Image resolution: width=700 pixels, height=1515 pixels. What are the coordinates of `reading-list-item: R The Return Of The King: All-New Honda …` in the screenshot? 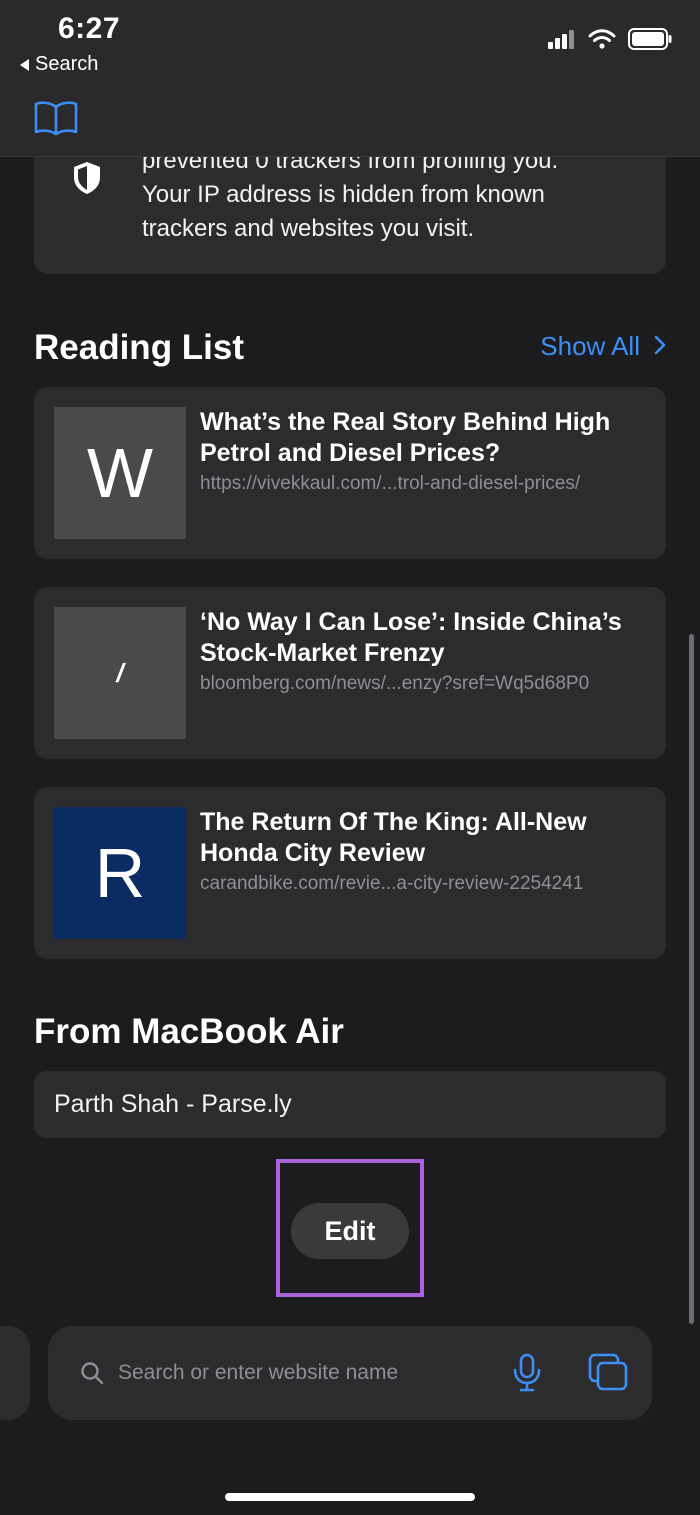 It's located at (350, 873).